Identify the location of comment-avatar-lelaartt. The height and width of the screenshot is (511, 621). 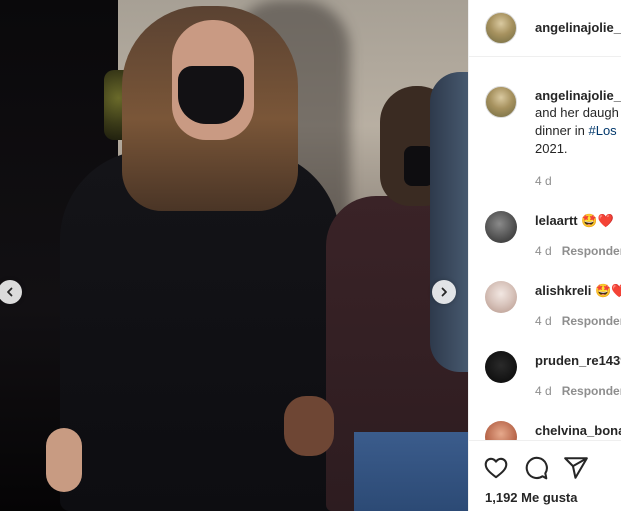
(501, 227).